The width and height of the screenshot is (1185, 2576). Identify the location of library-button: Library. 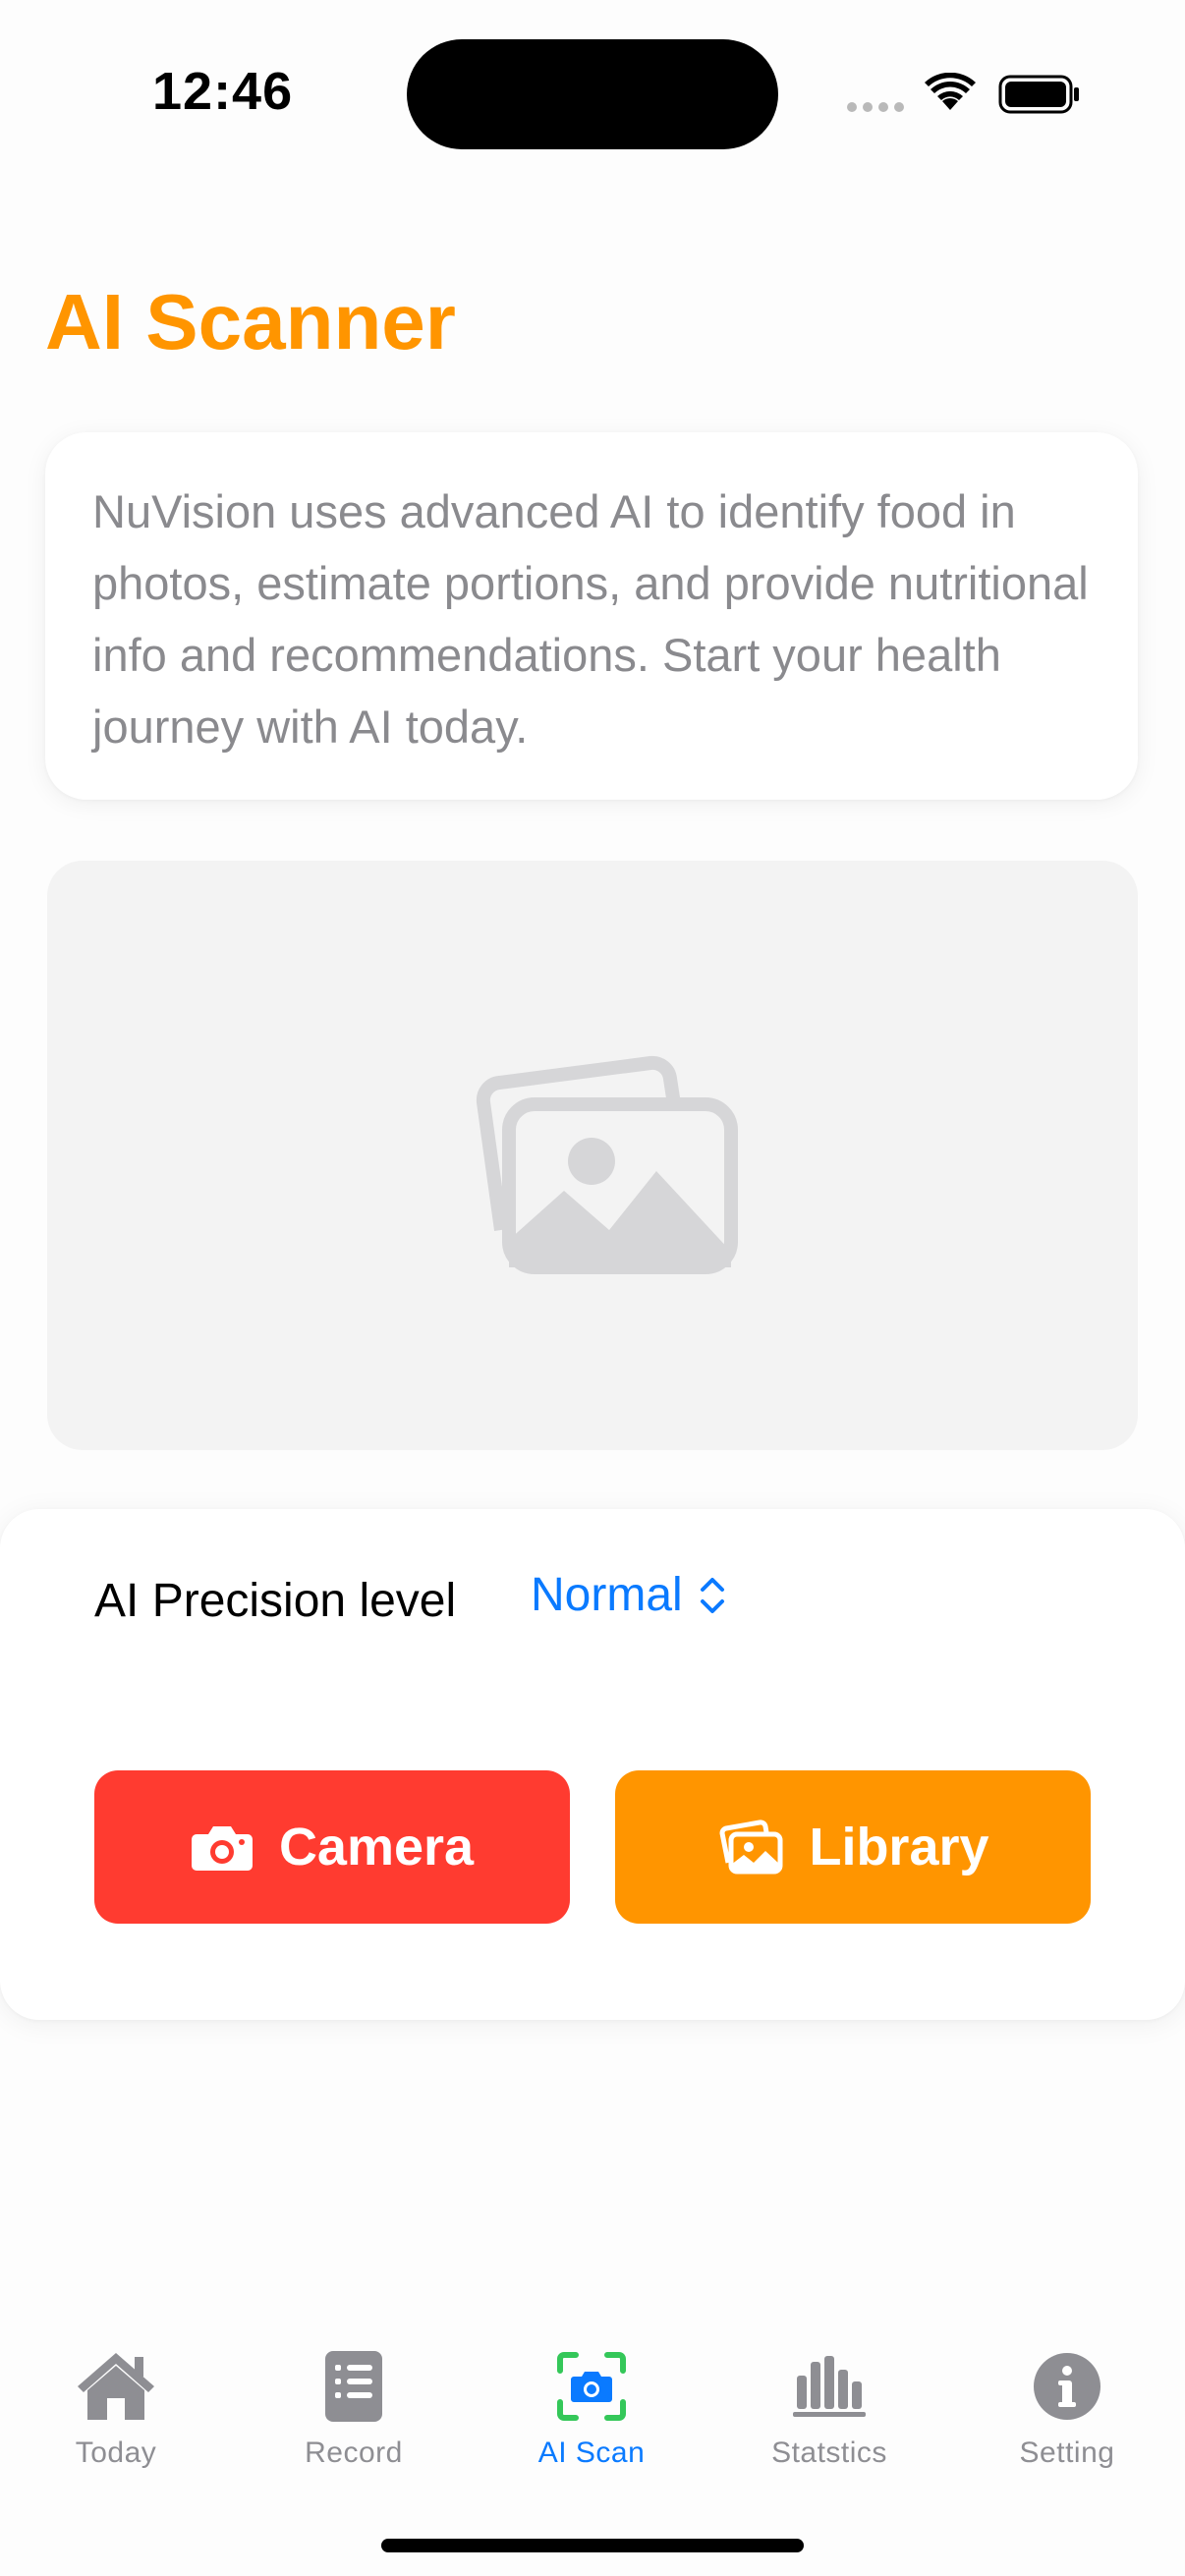
(853, 1847).